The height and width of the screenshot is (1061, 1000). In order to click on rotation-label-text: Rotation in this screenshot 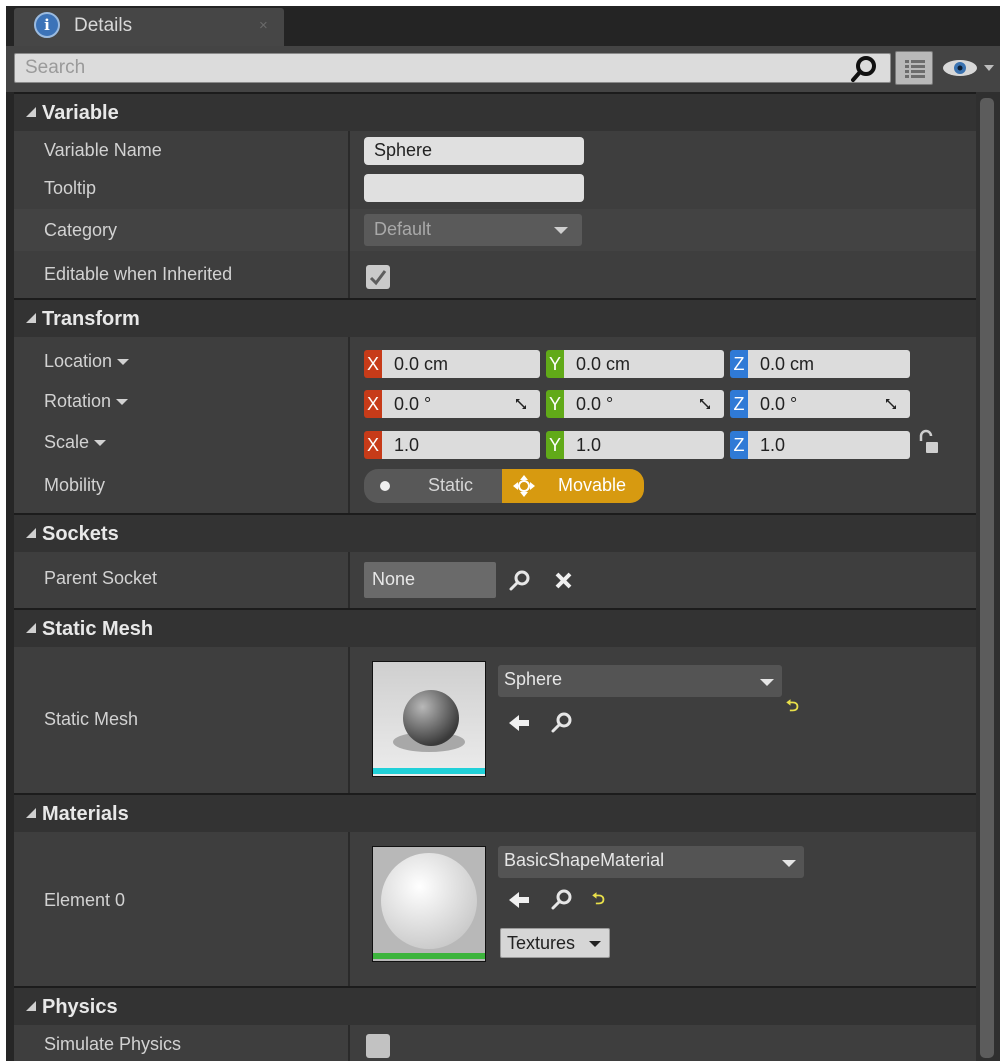, I will do `click(78, 401)`.